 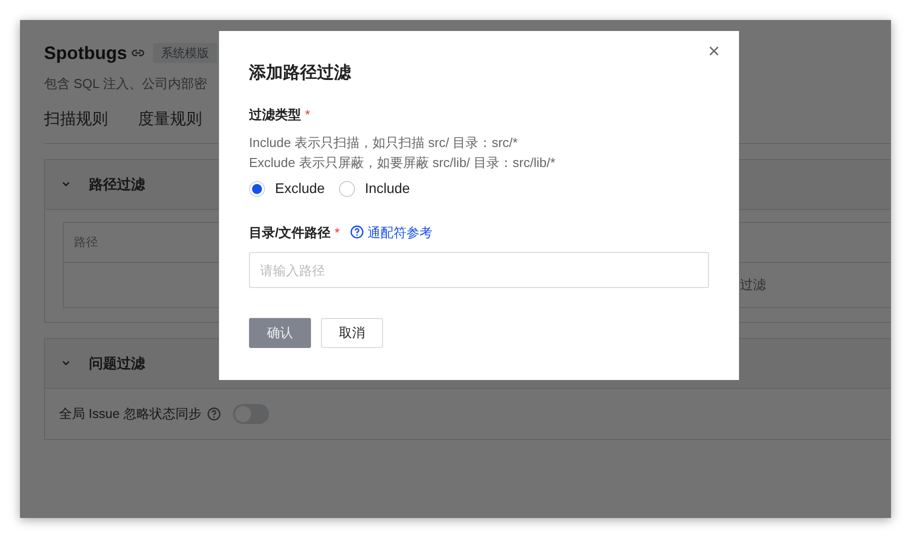 I want to click on radio-circle, so click(x=257, y=188).